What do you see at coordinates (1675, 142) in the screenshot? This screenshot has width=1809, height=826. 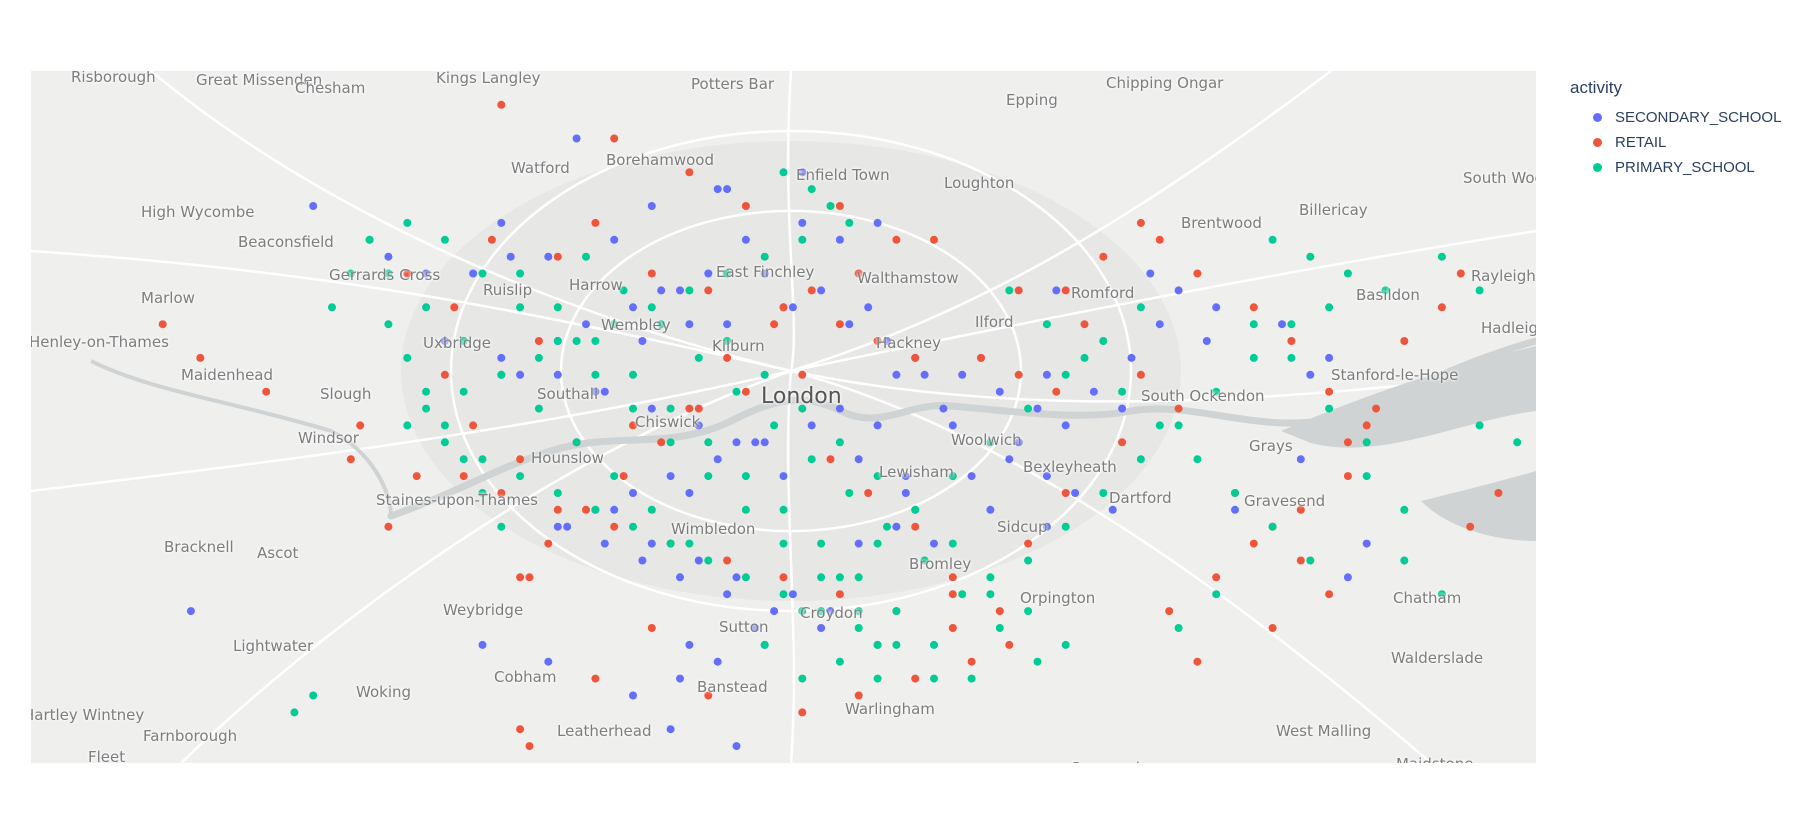 I see `legend-item-retail: RETAIL` at bounding box center [1675, 142].